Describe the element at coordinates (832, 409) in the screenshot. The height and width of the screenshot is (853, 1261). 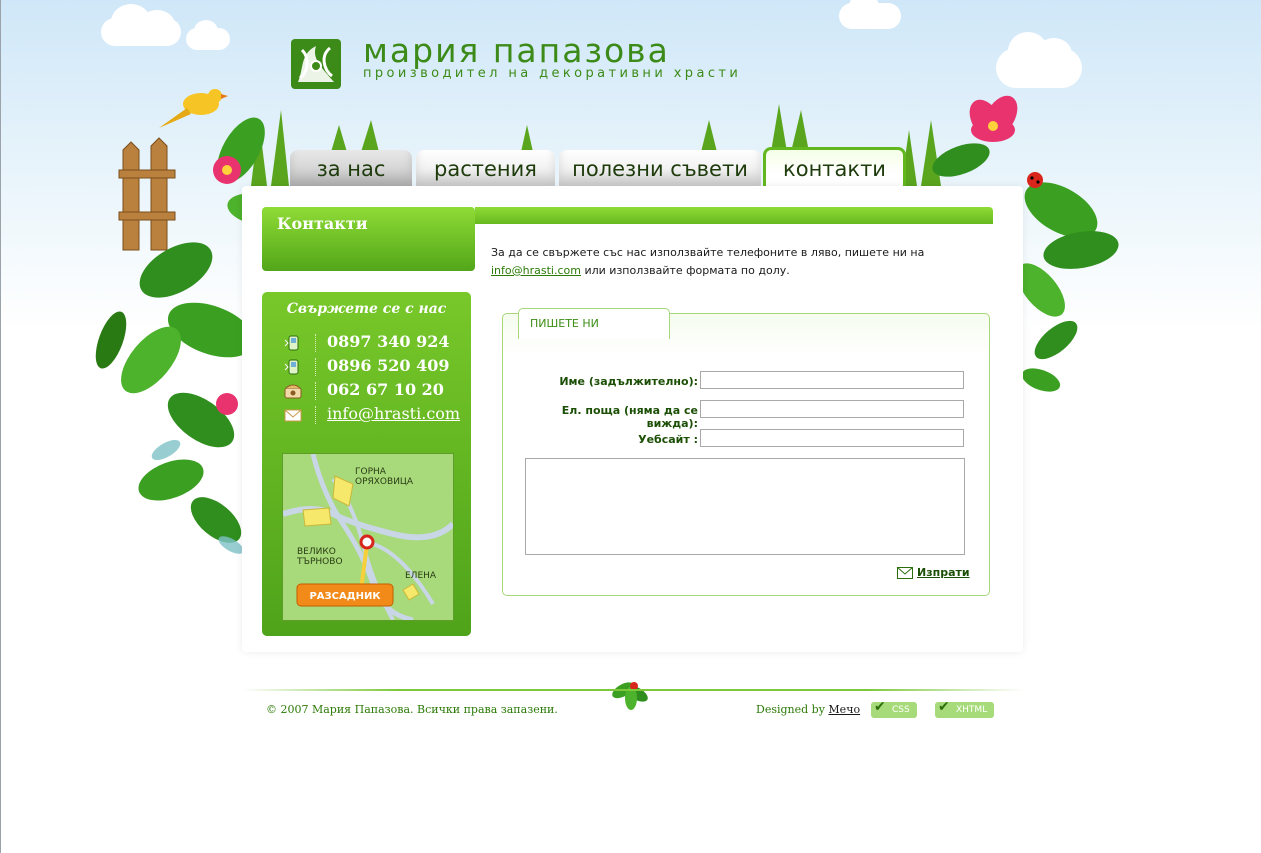
I see `email-input` at that location.